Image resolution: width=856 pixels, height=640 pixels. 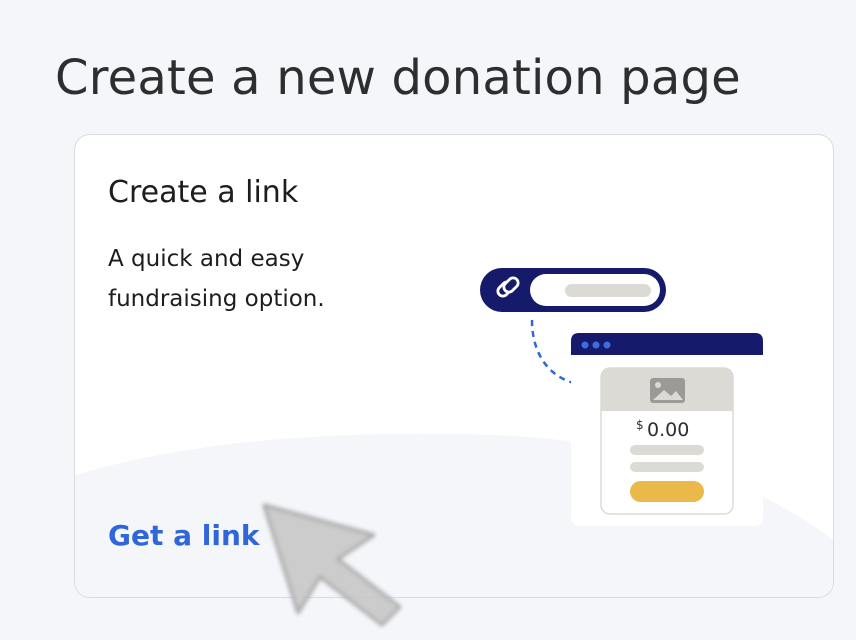 What do you see at coordinates (621, 397) in the screenshot?
I see `link-illustration: $ 0.00` at bounding box center [621, 397].